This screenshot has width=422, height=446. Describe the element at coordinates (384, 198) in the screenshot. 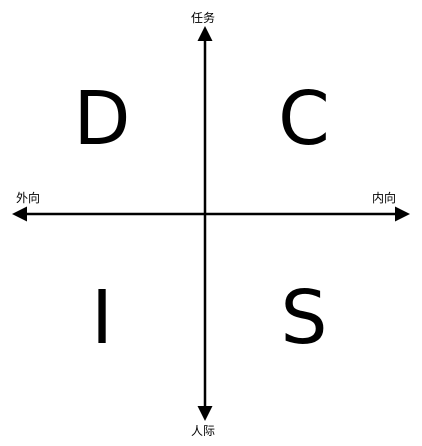

I see `axis-label-right: 内向` at that location.